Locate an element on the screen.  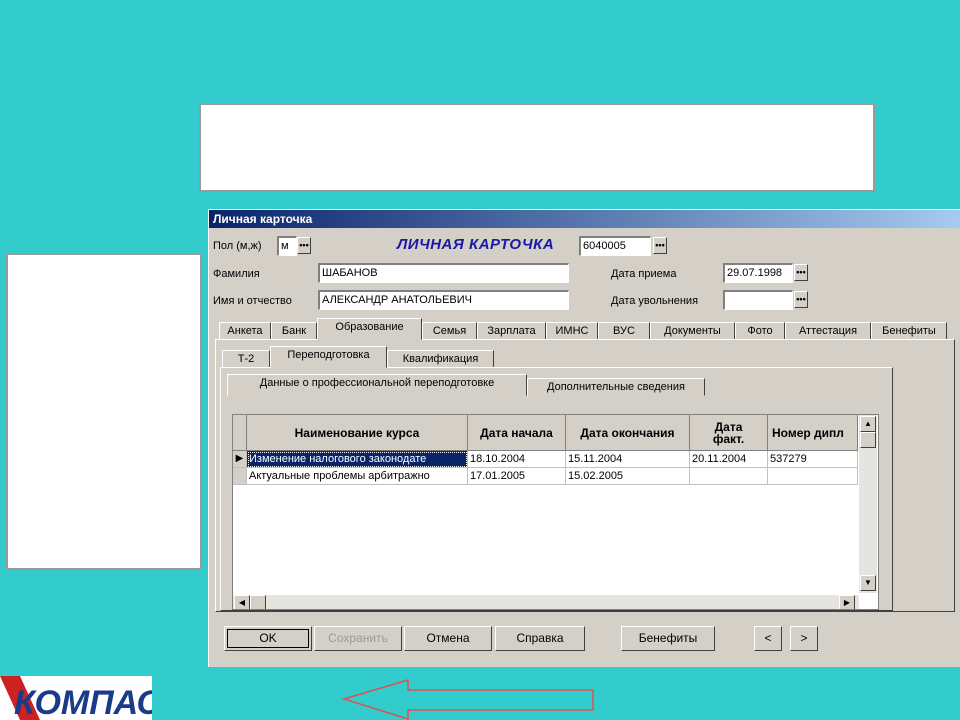
grid-header-course-name: Наименование курса is located at coordinates (357, 433).